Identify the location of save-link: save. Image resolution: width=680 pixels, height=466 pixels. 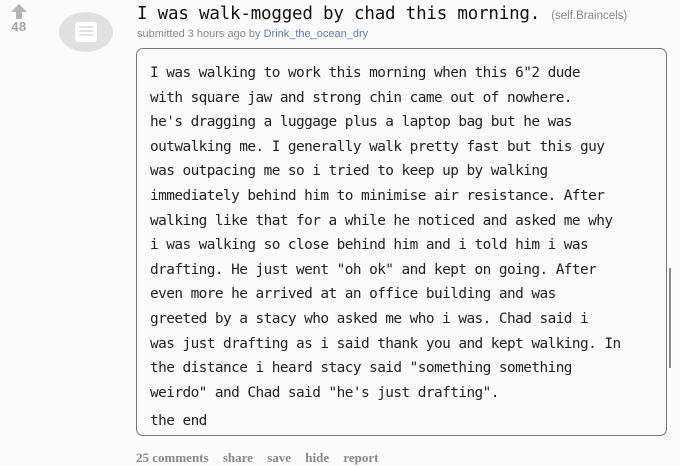
(279, 457).